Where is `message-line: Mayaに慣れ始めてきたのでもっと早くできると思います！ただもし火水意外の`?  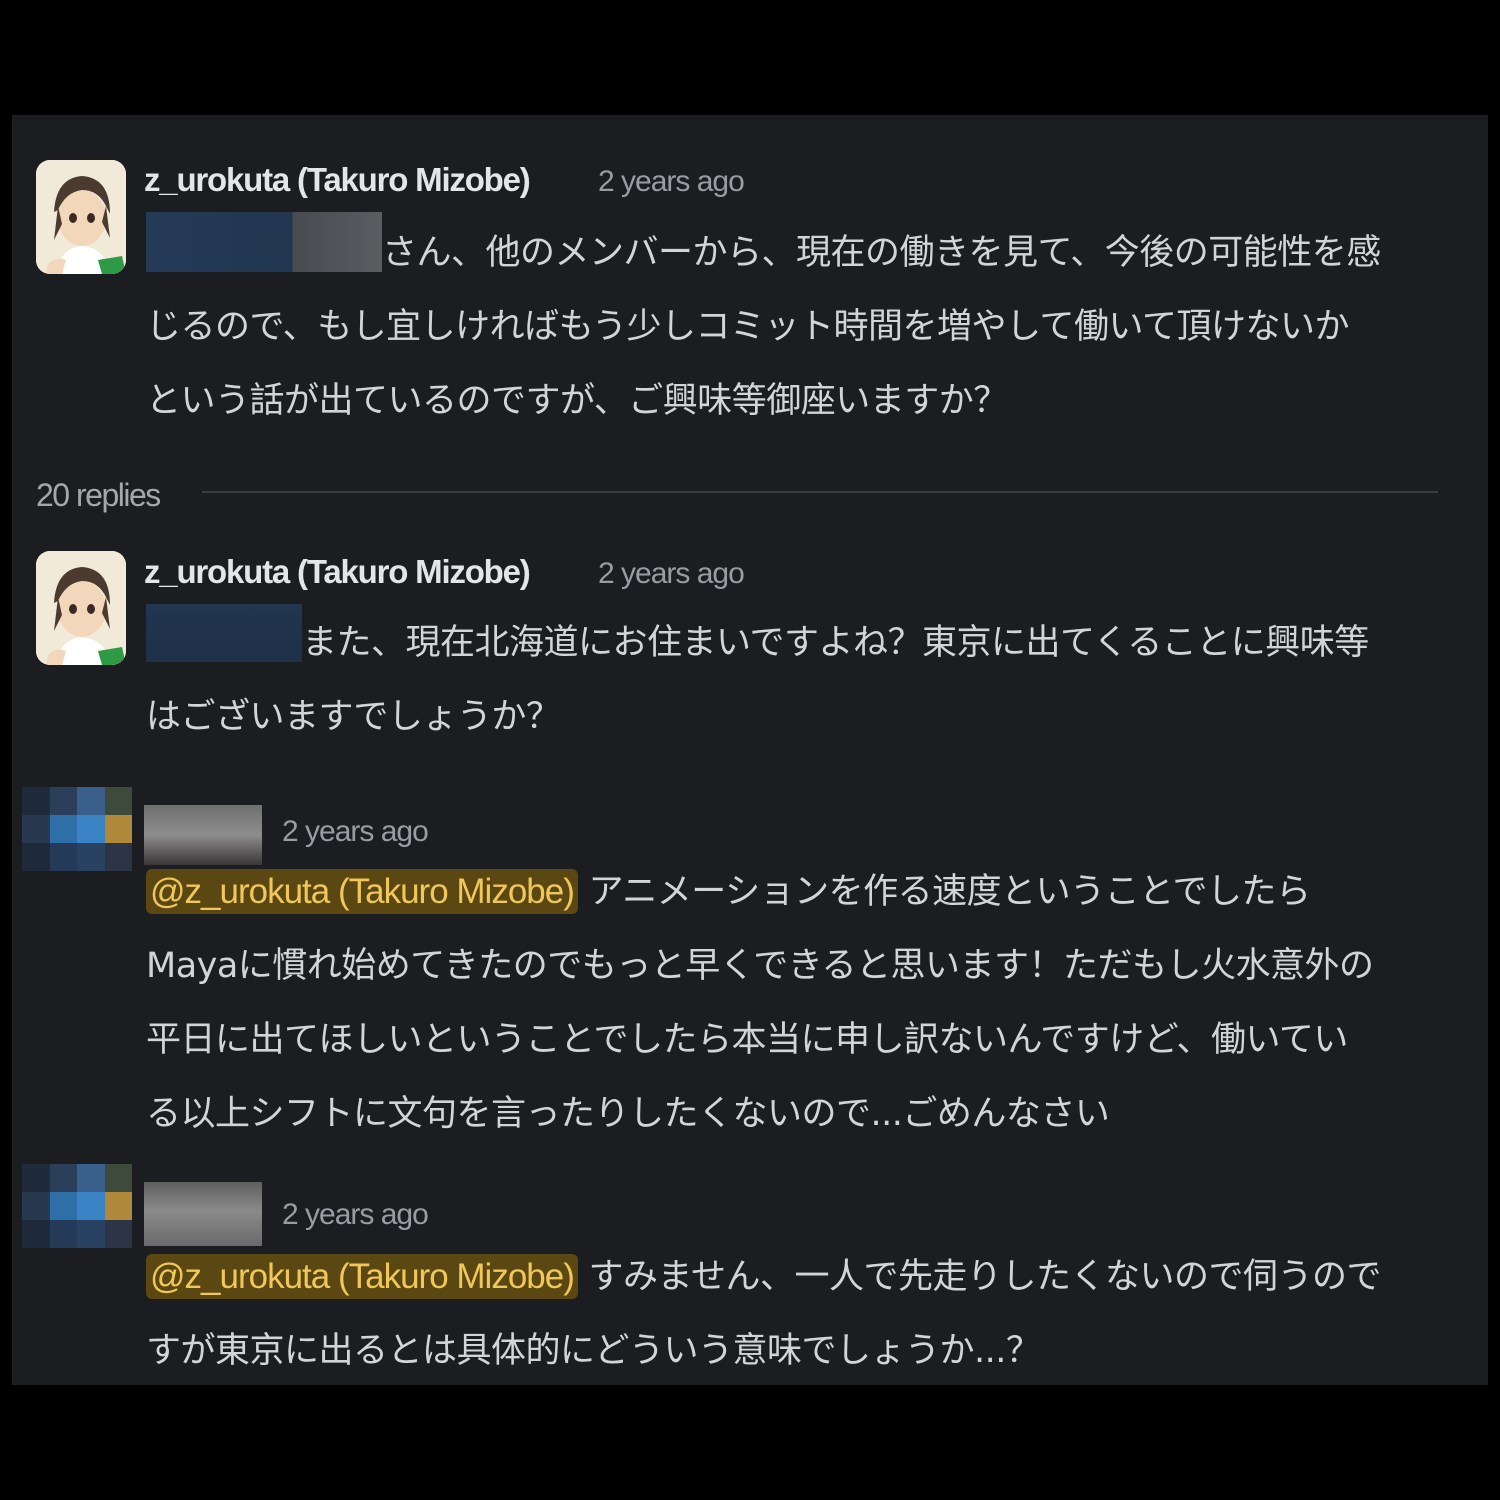
message-line: Mayaに慣れ始めてきたのでもっと早くできると思います！ただもし火水意外の is located at coordinates (760, 966).